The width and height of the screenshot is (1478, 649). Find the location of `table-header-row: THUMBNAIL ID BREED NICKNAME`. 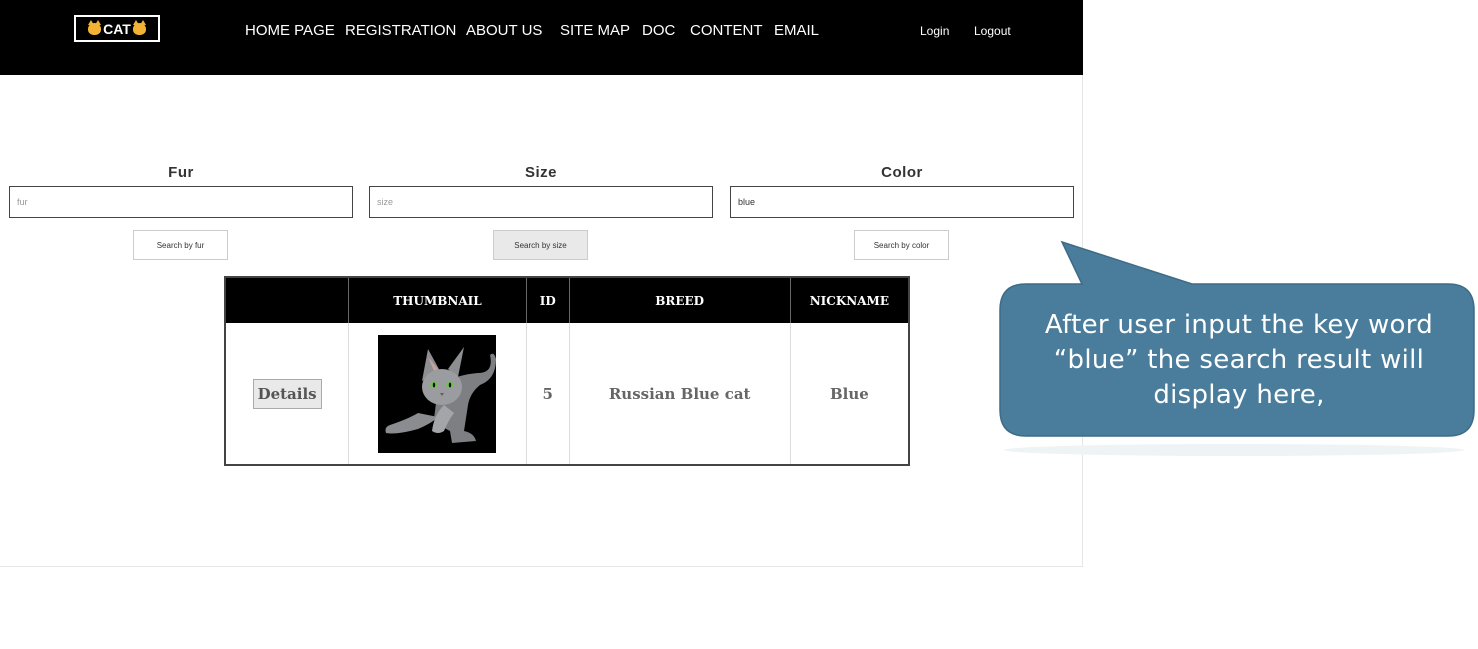

table-header-row: THUMBNAIL ID BREED NICKNAME is located at coordinates (566, 300).